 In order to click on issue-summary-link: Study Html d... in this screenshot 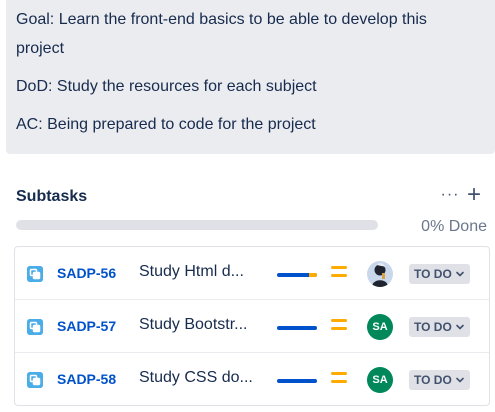, I will do `click(202, 272)`.